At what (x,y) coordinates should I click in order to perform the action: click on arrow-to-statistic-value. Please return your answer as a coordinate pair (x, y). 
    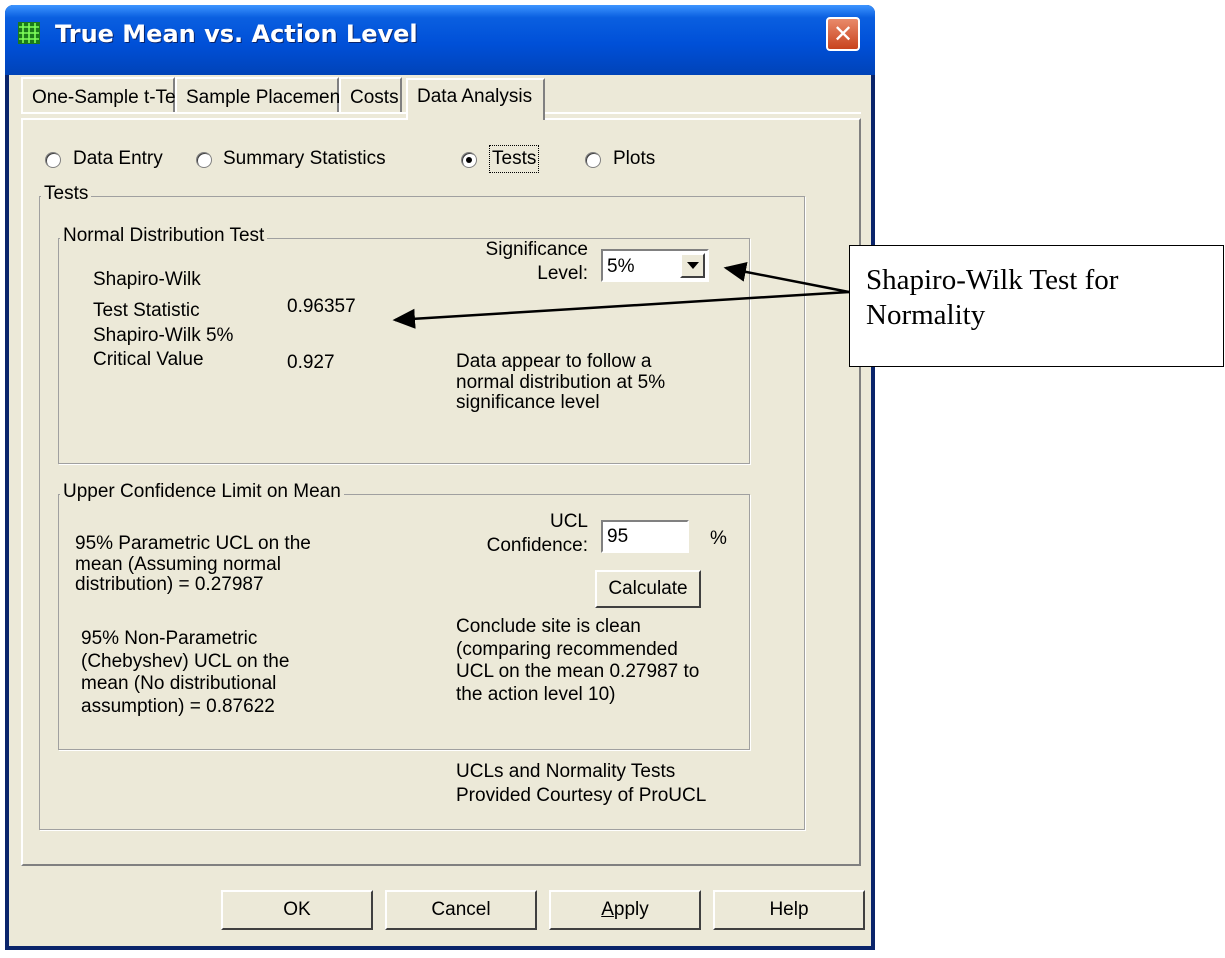
    Looking at the image, I should click on (621, 309).